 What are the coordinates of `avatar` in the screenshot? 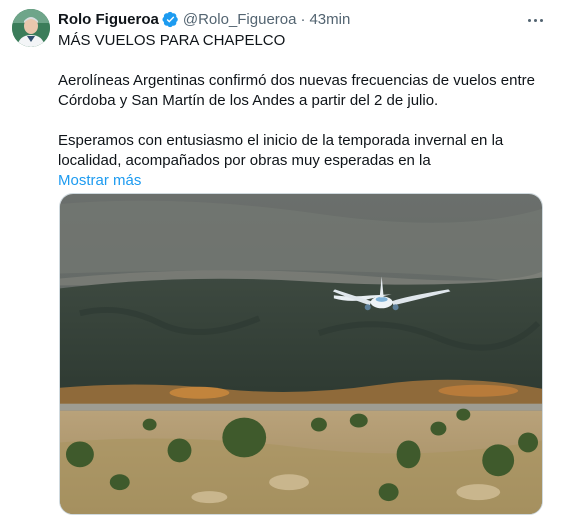 It's located at (31, 28).